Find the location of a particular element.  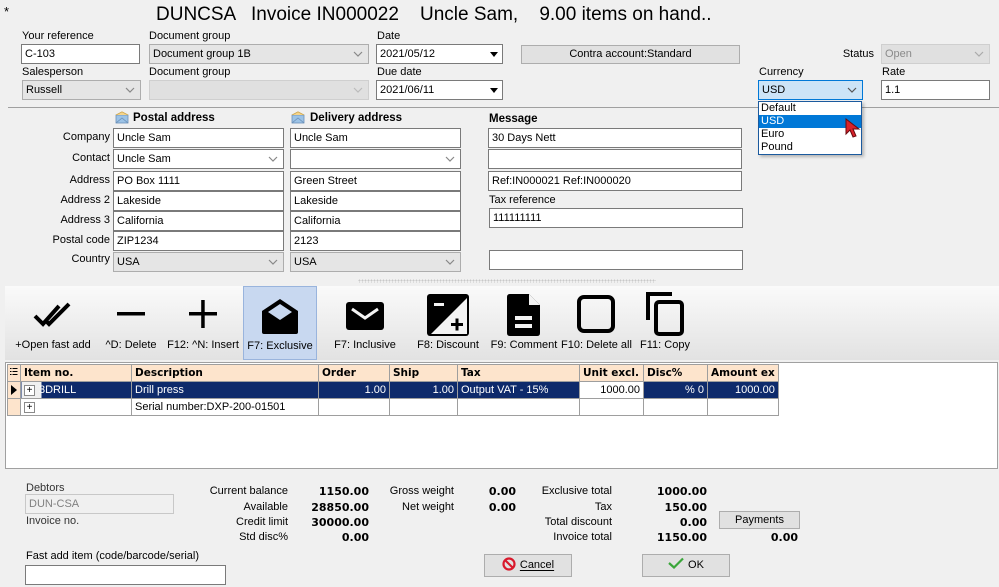

available-value: 28850.00 is located at coordinates (340, 507).